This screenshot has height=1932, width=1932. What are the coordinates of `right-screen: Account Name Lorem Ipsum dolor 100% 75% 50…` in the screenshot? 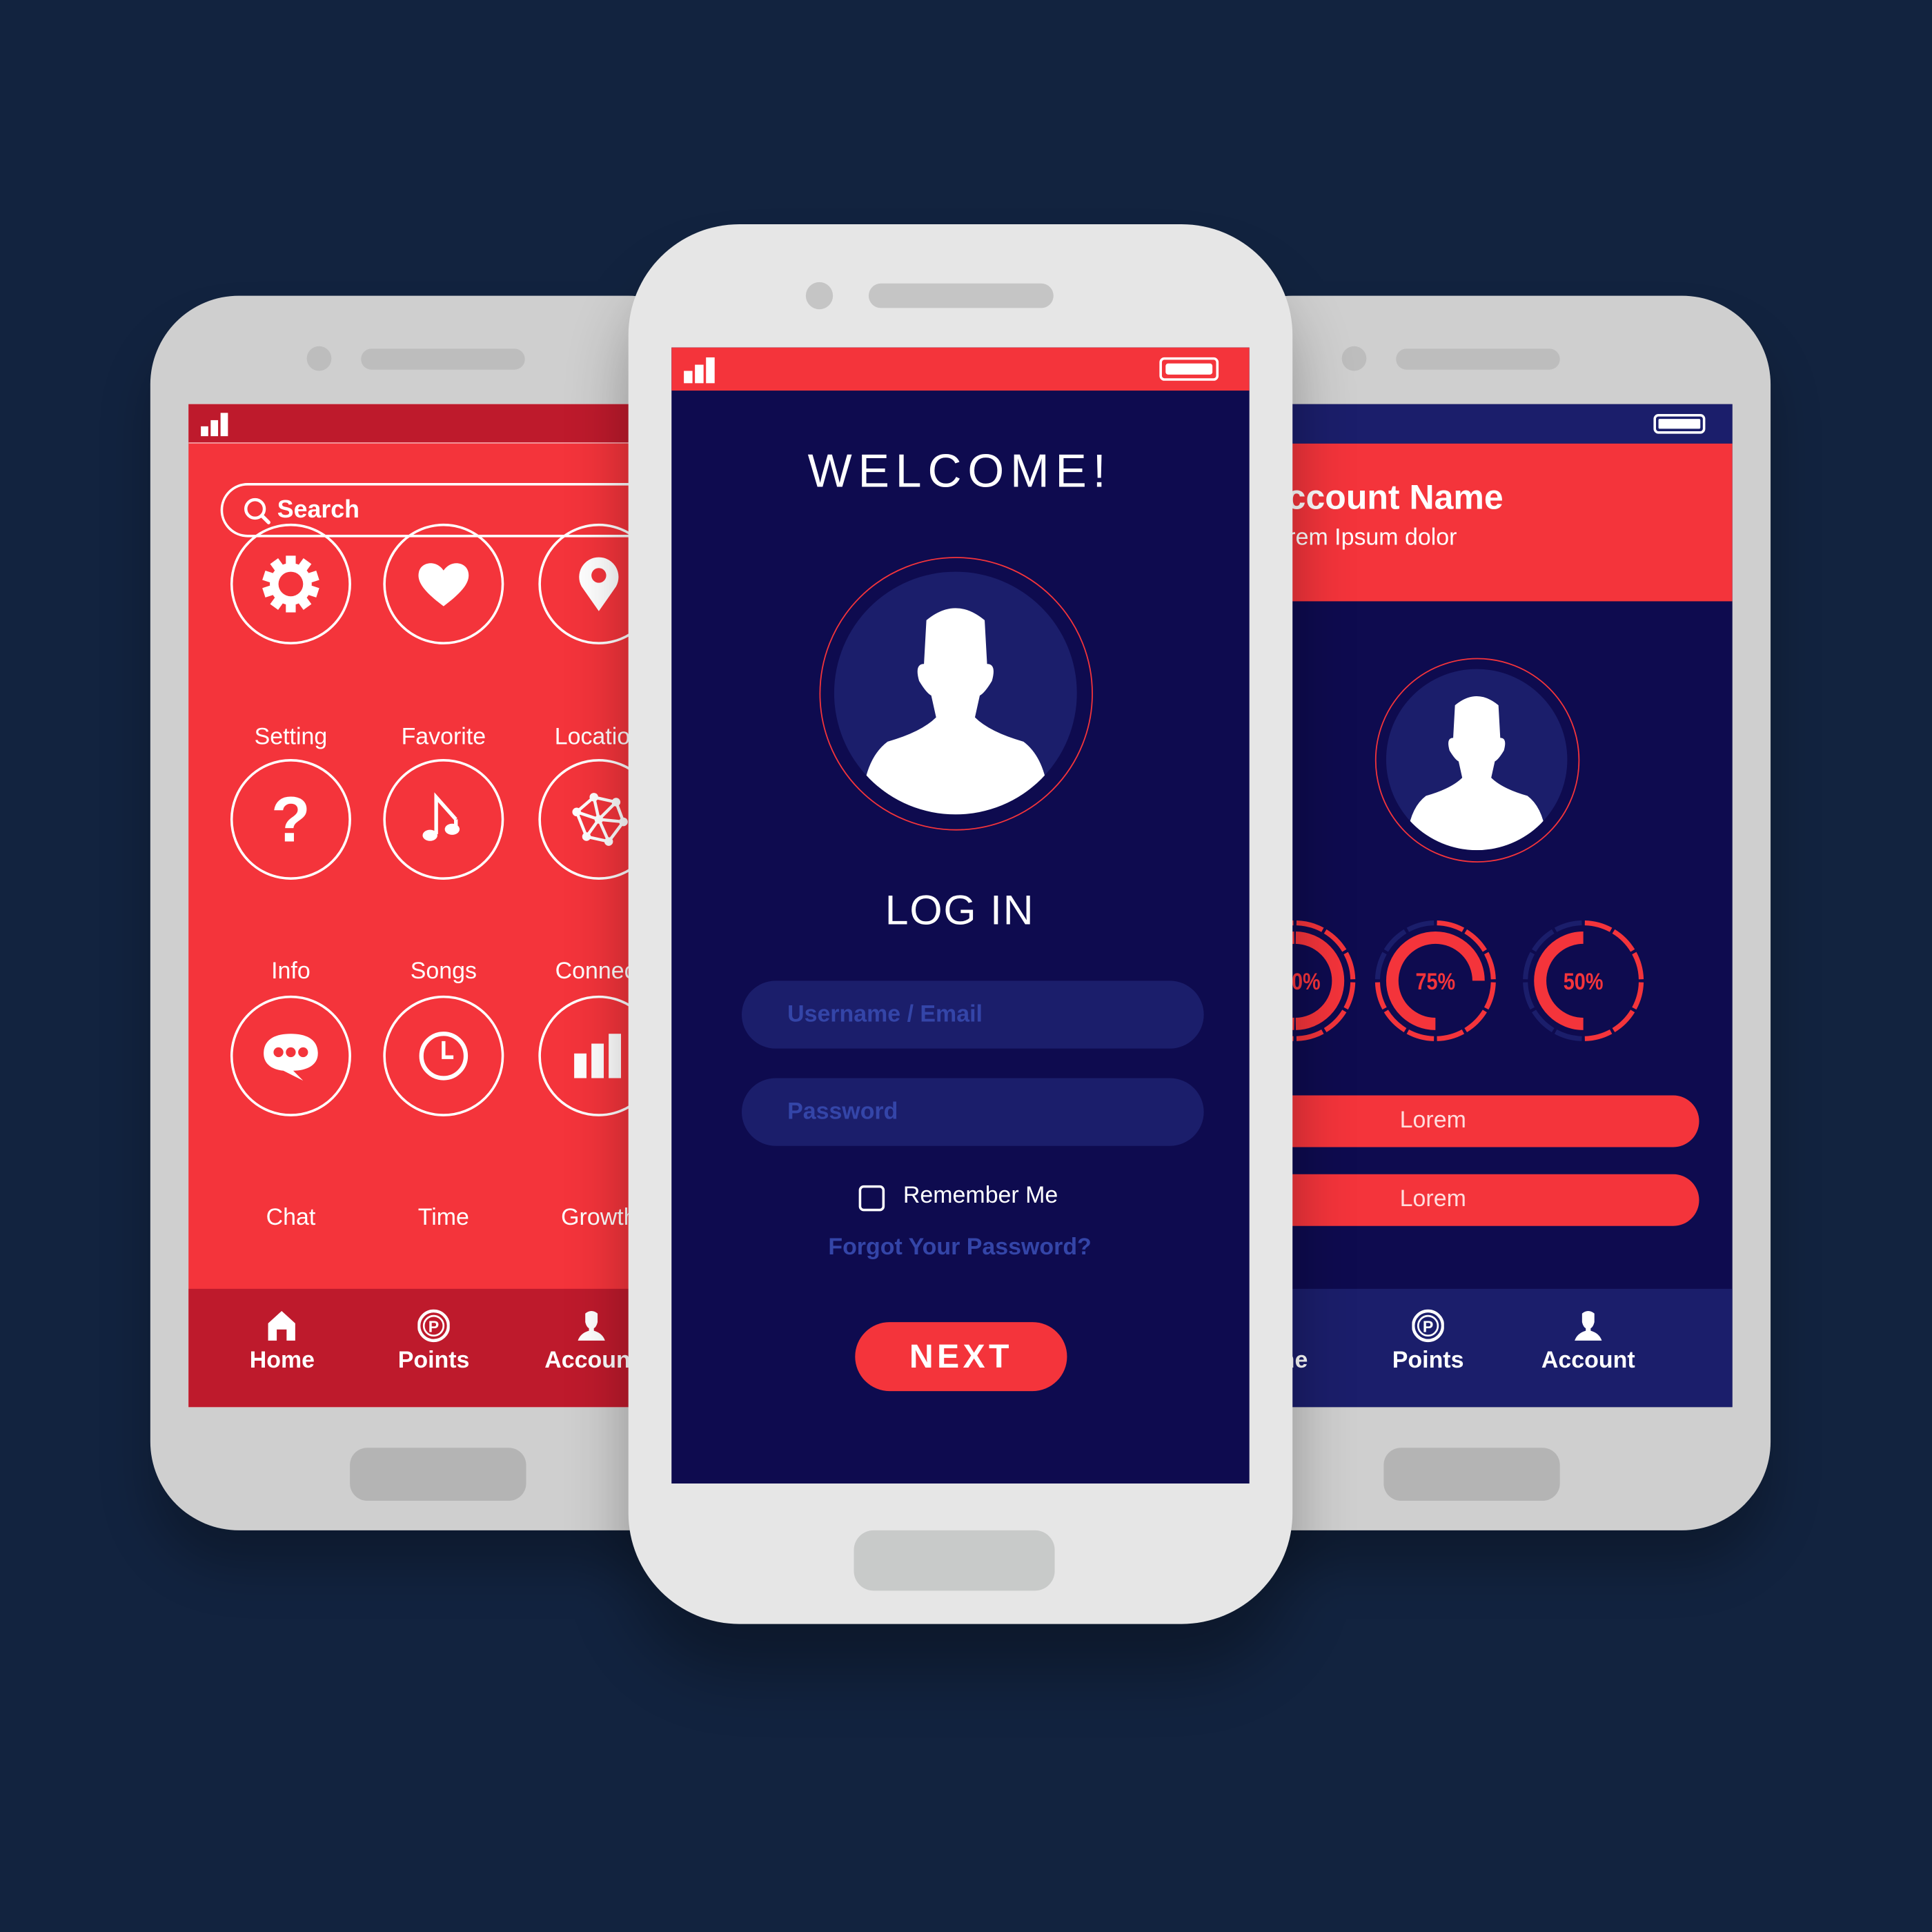 It's located at (1474, 906).